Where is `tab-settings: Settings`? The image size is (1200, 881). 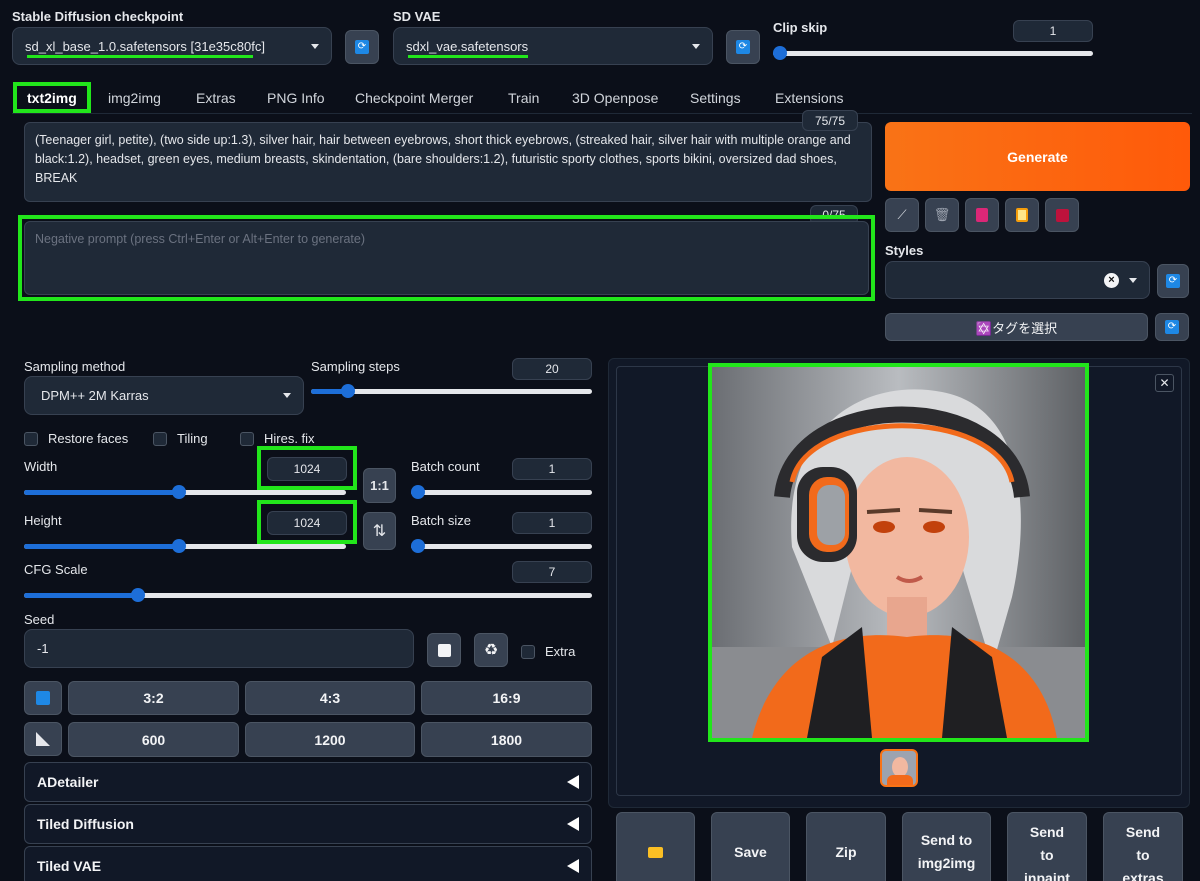 tab-settings: Settings is located at coordinates (715, 98).